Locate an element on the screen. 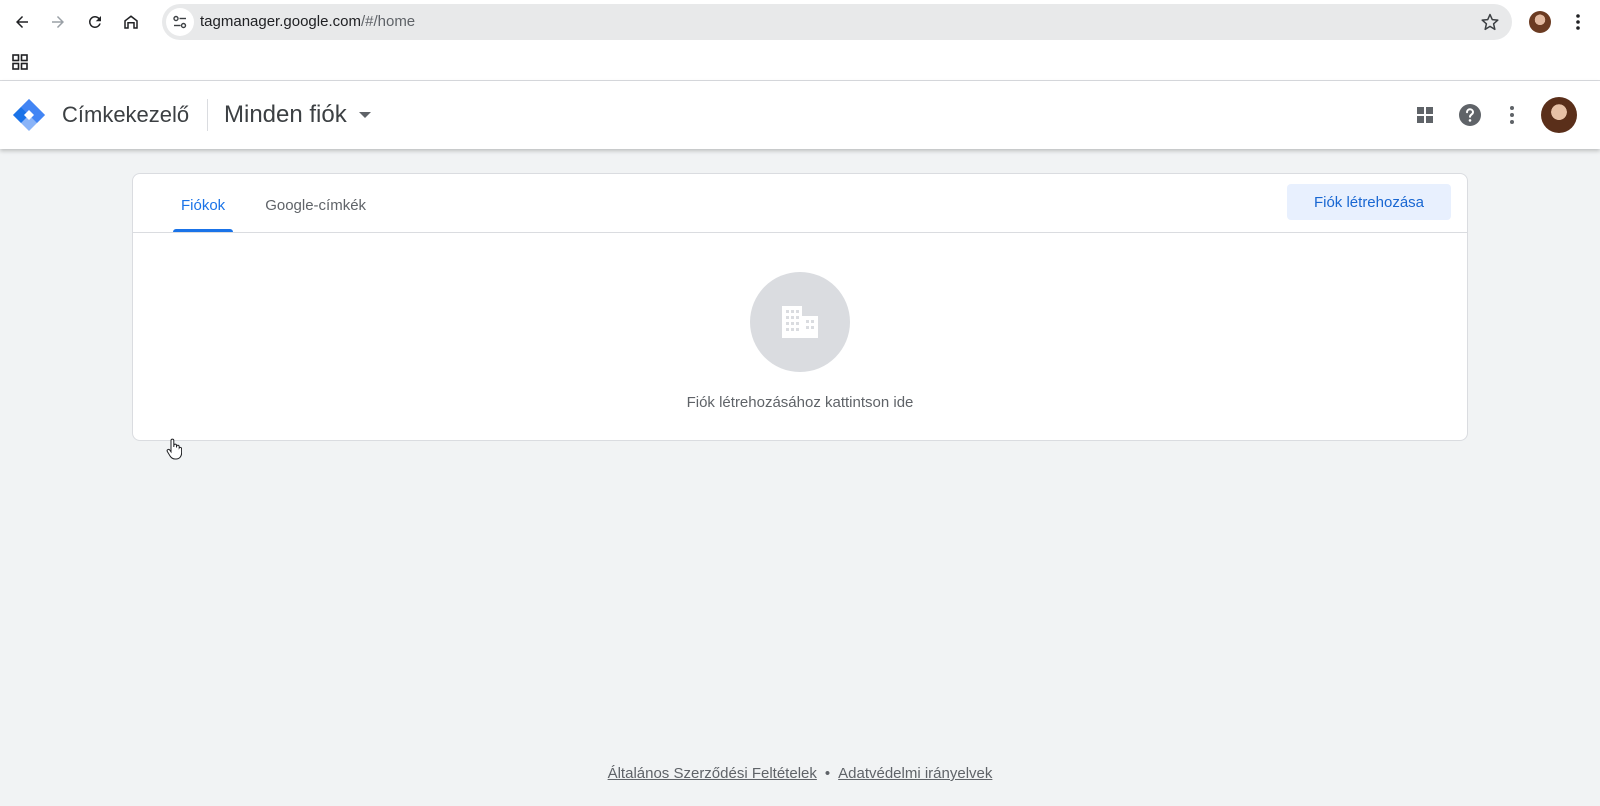 This screenshot has height=806, width=1600. account-switcher: Minden fiók is located at coordinates (297, 115).